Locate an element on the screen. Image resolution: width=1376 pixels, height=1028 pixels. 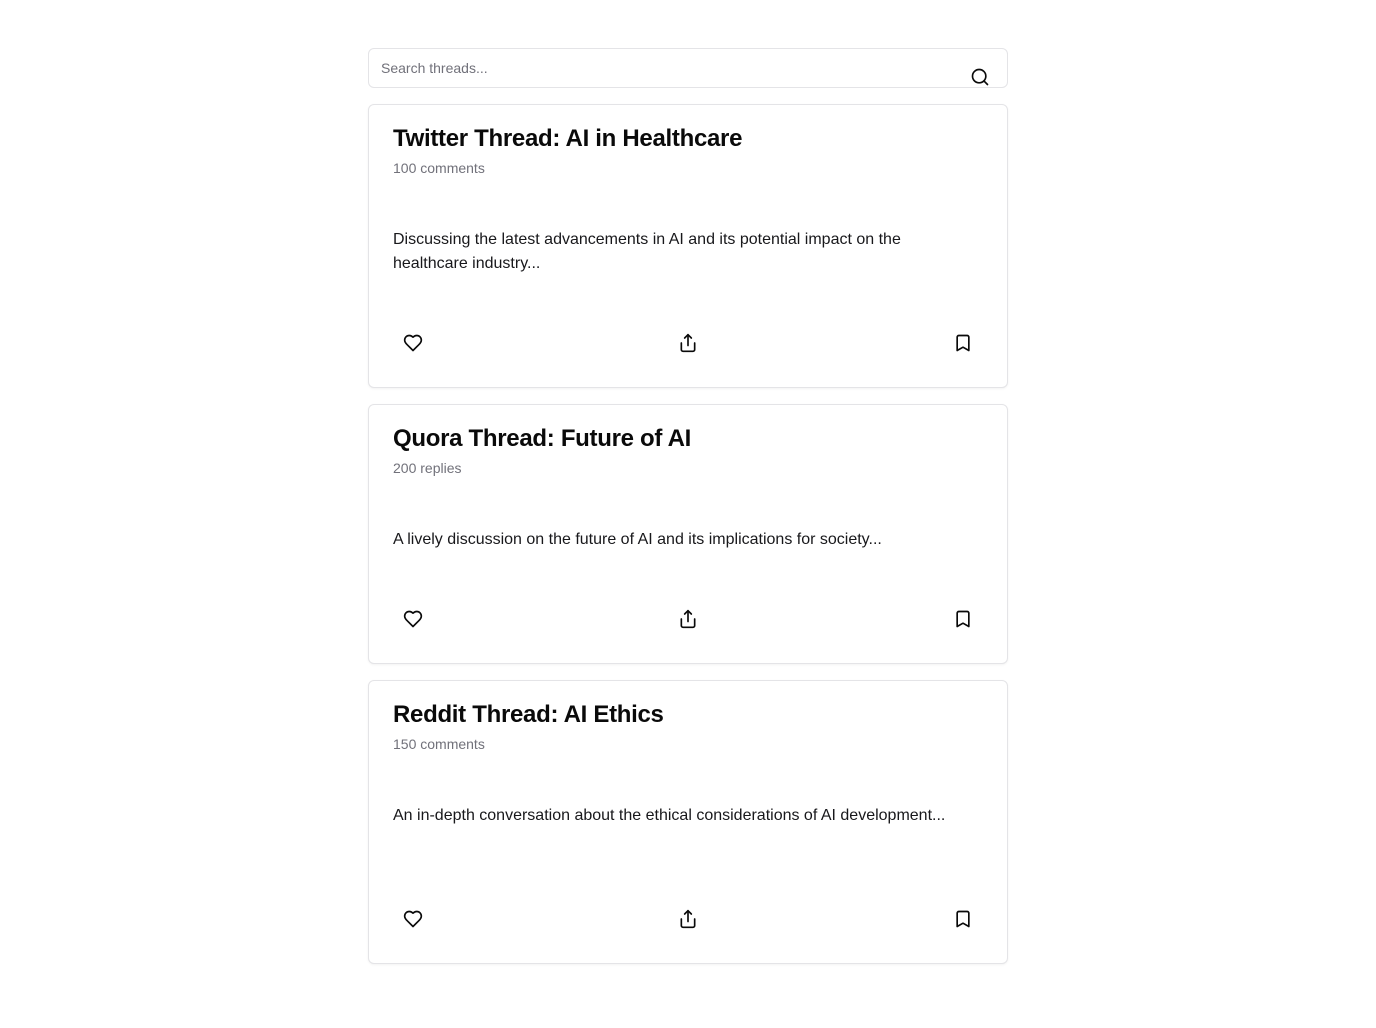
thread-title: Quora Thread: Future of AI is located at coordinates (542, 439).